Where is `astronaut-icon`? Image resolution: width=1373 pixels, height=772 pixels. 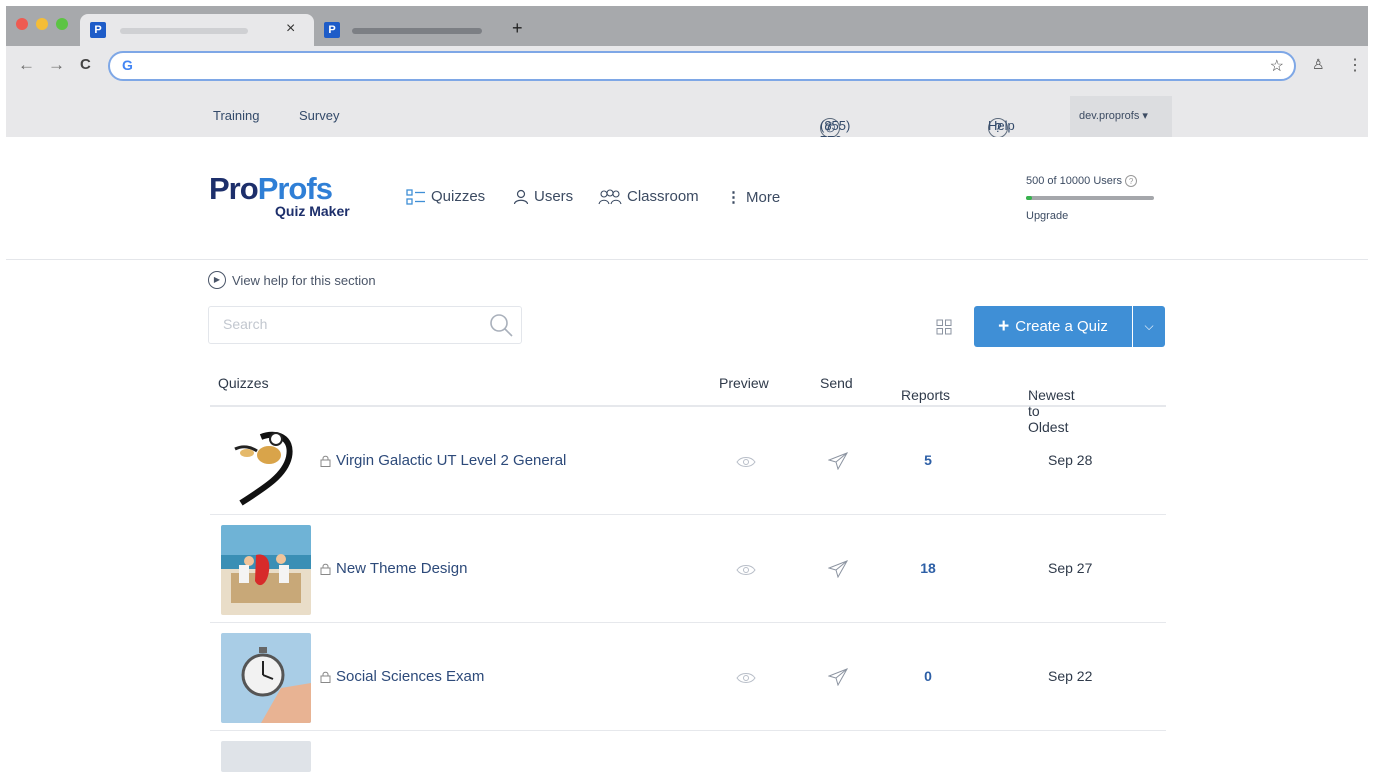
astronaut-icon is located at coordinates (263, 468).